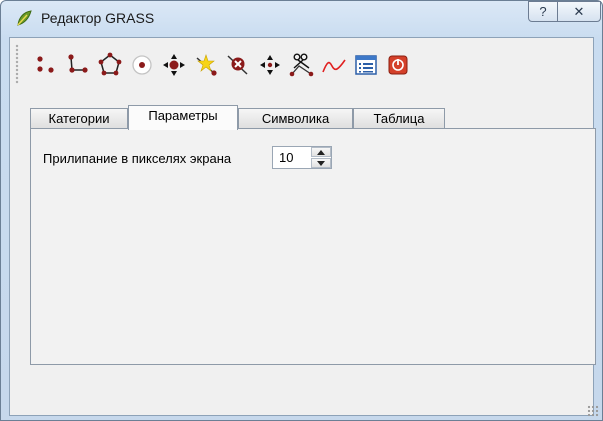 The height and width of the screenshot is (421, 603). Describe the element at coordinates (295, 118) in the screenshot. I see `tab-symbology: Символика` at that location.